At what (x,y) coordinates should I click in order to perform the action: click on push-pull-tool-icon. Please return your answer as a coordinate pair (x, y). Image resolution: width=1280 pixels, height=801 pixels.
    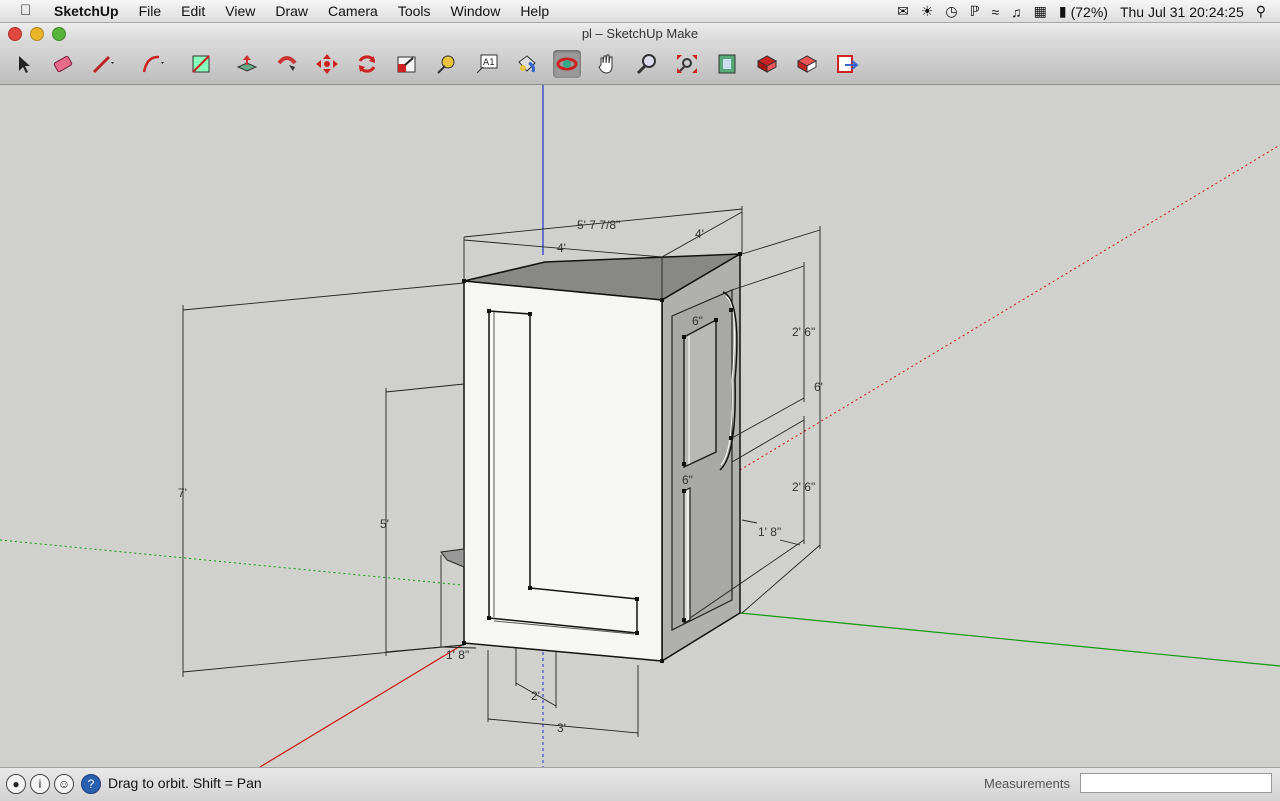
    Looking at the image, I should click on (247, 64).